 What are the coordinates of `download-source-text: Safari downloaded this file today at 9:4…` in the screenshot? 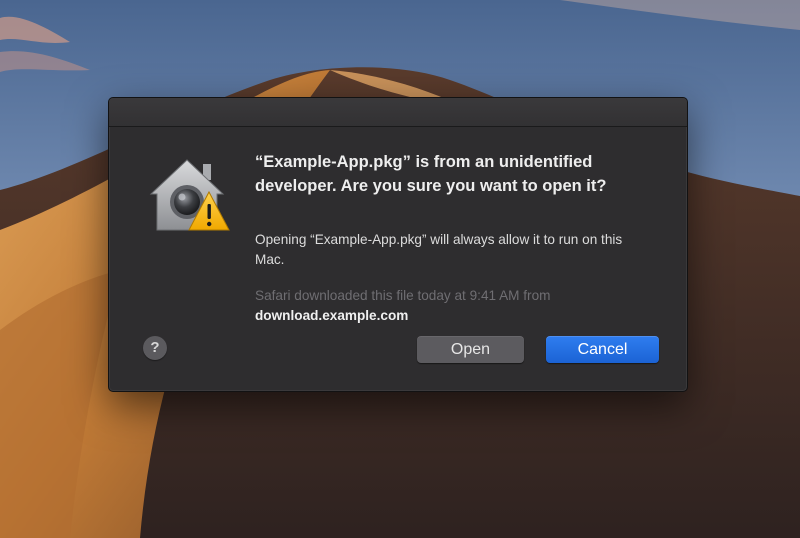 It's located at (403, 295).